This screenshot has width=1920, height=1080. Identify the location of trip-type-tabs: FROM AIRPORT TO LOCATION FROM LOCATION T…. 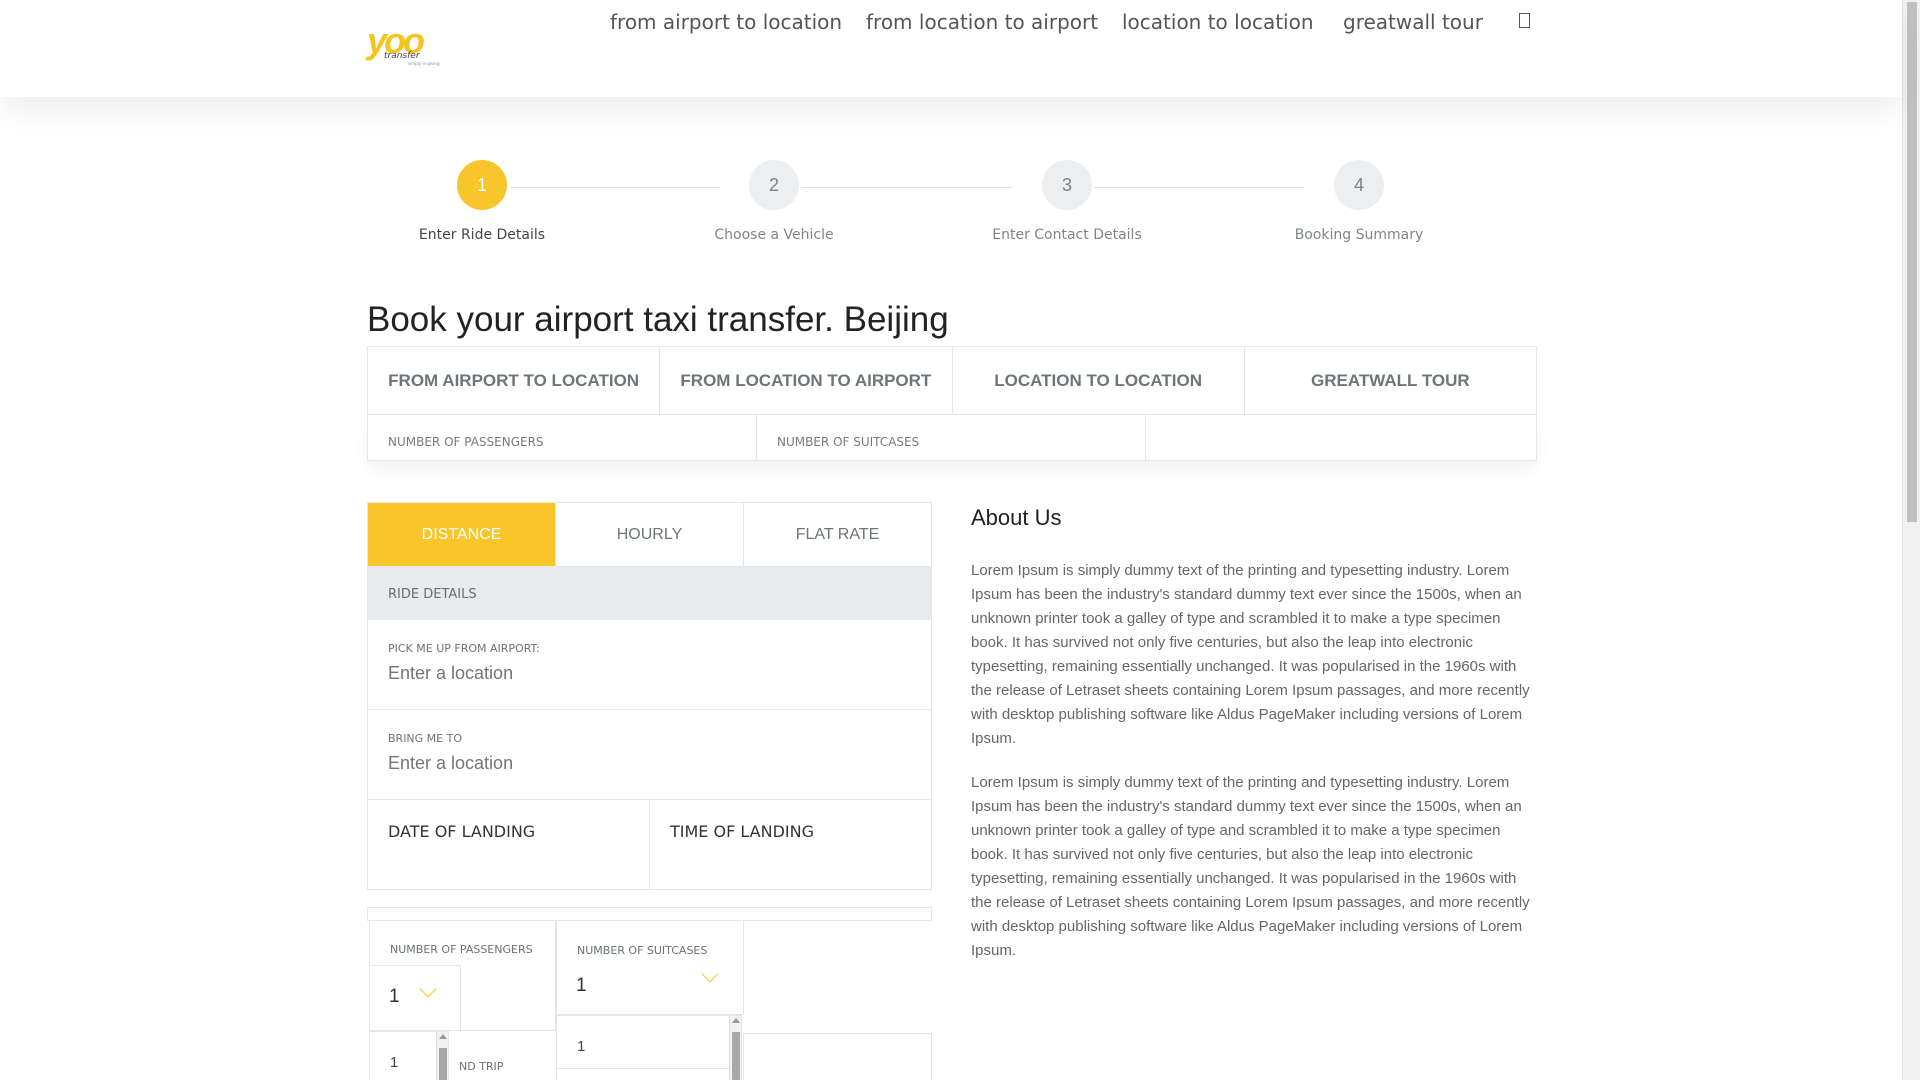
(952, 380).